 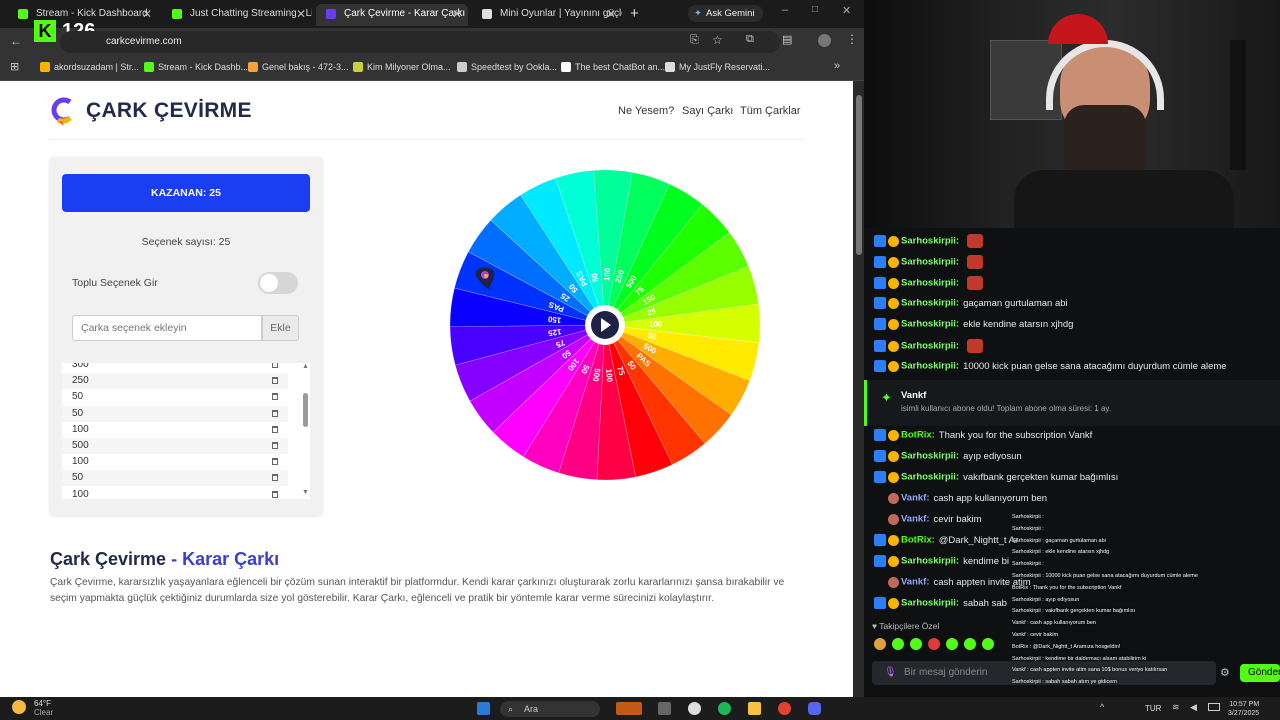 What do you see at coordinates (167, 328) in the screenshot?
I see `add-option-input` at bounding box center [167, 328].